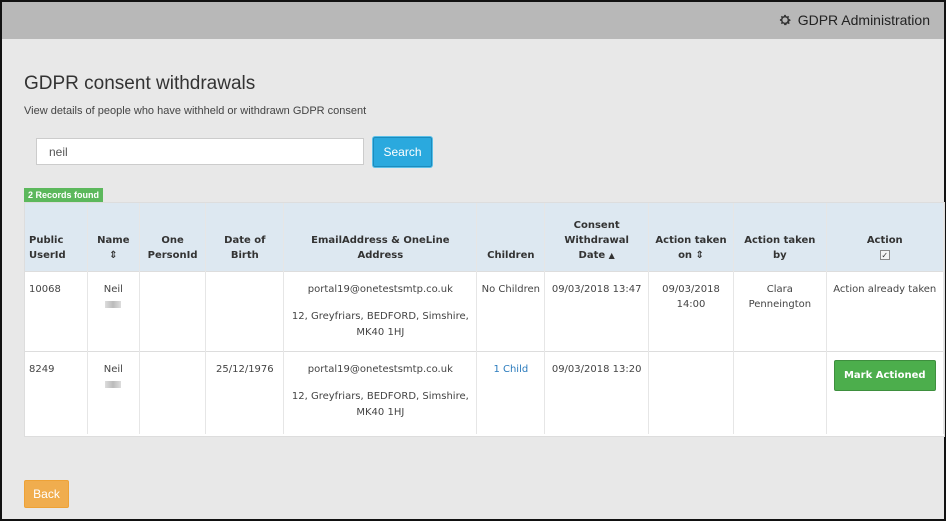  I want to click on cell-action-taken-by, so click(780, 392).